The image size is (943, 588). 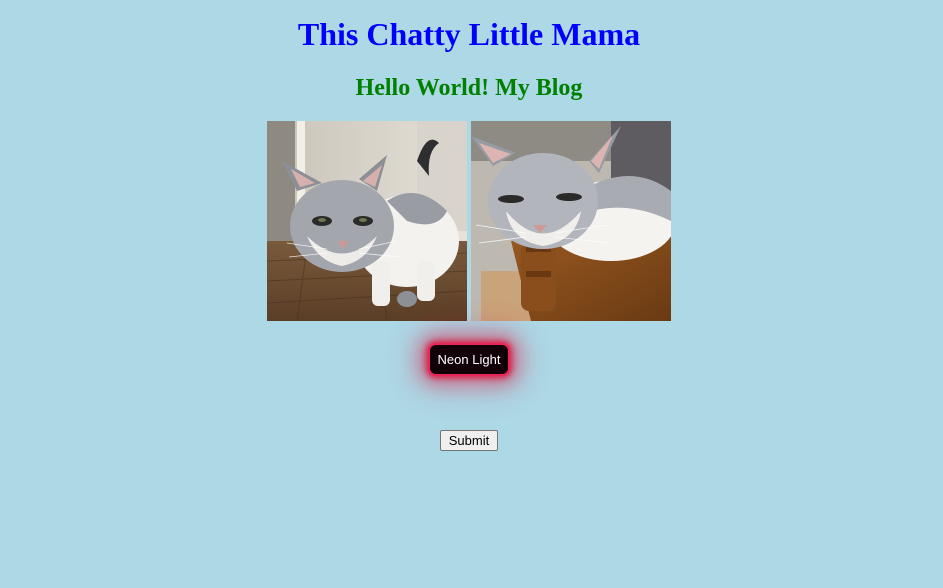 I want to click on neon-light-button: Neon Light, so click(x=469, y=359).